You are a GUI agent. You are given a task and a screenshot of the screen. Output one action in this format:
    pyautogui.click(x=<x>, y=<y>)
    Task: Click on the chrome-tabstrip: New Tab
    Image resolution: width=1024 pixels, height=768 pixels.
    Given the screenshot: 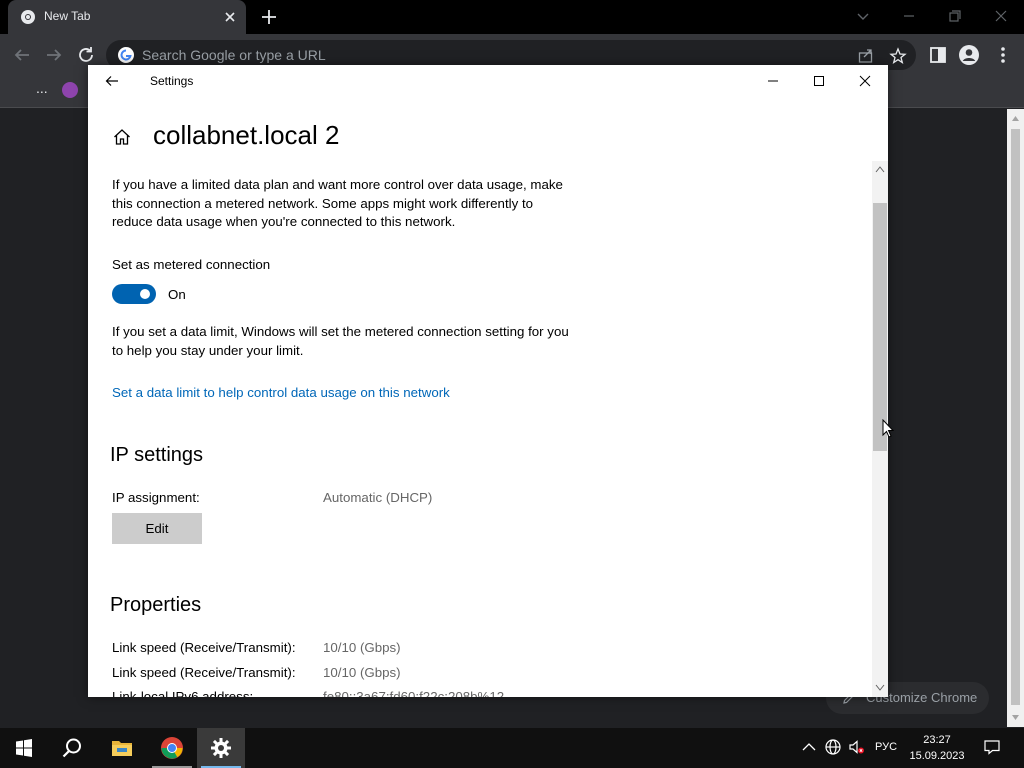 What is the action you would take?
    pyautogui.click(x=512, y=17)
    